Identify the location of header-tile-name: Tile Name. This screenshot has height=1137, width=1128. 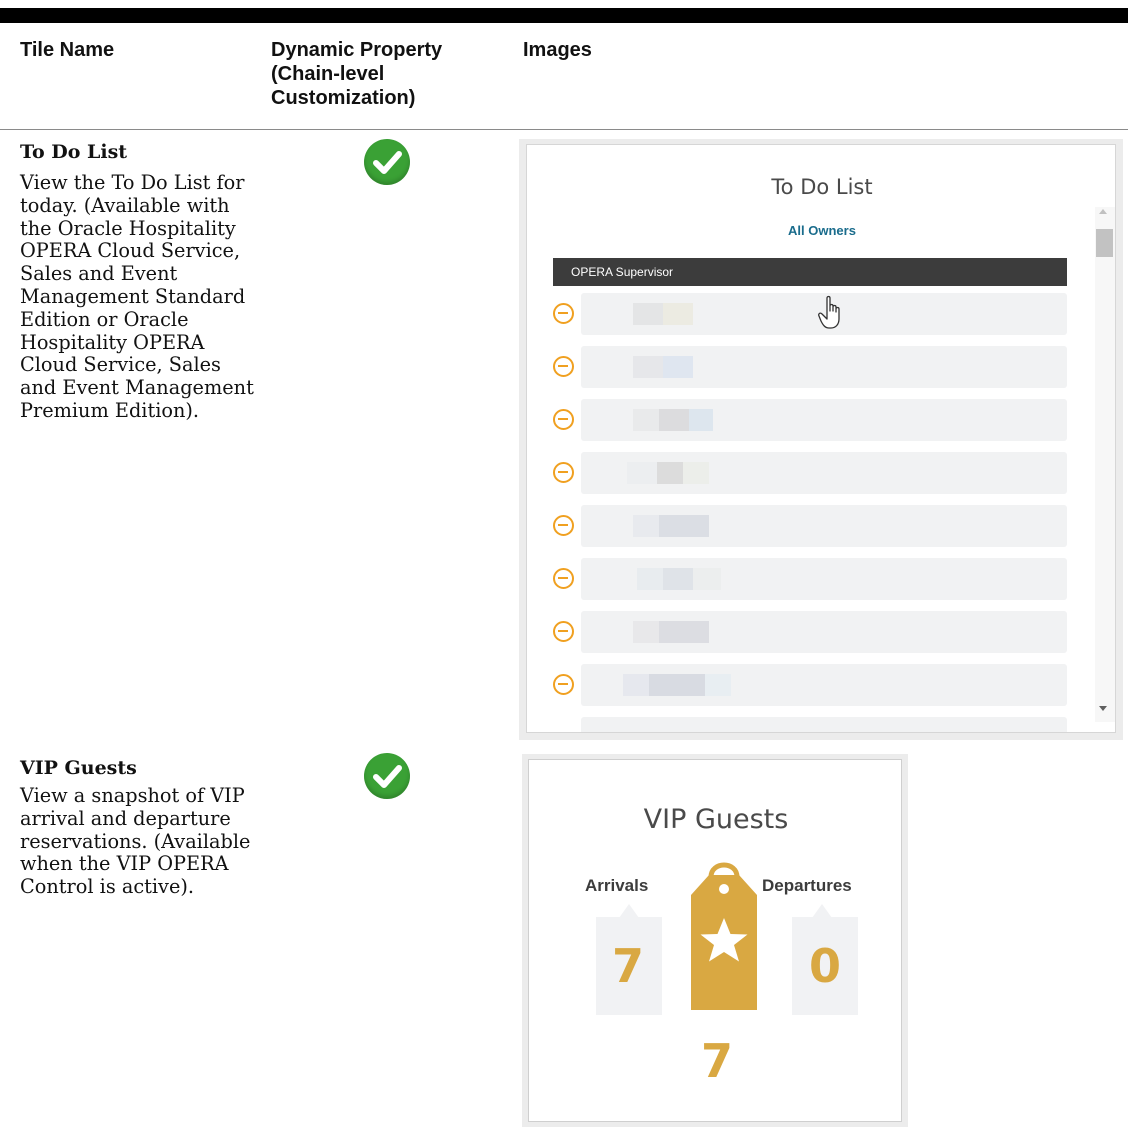
(67, 50).